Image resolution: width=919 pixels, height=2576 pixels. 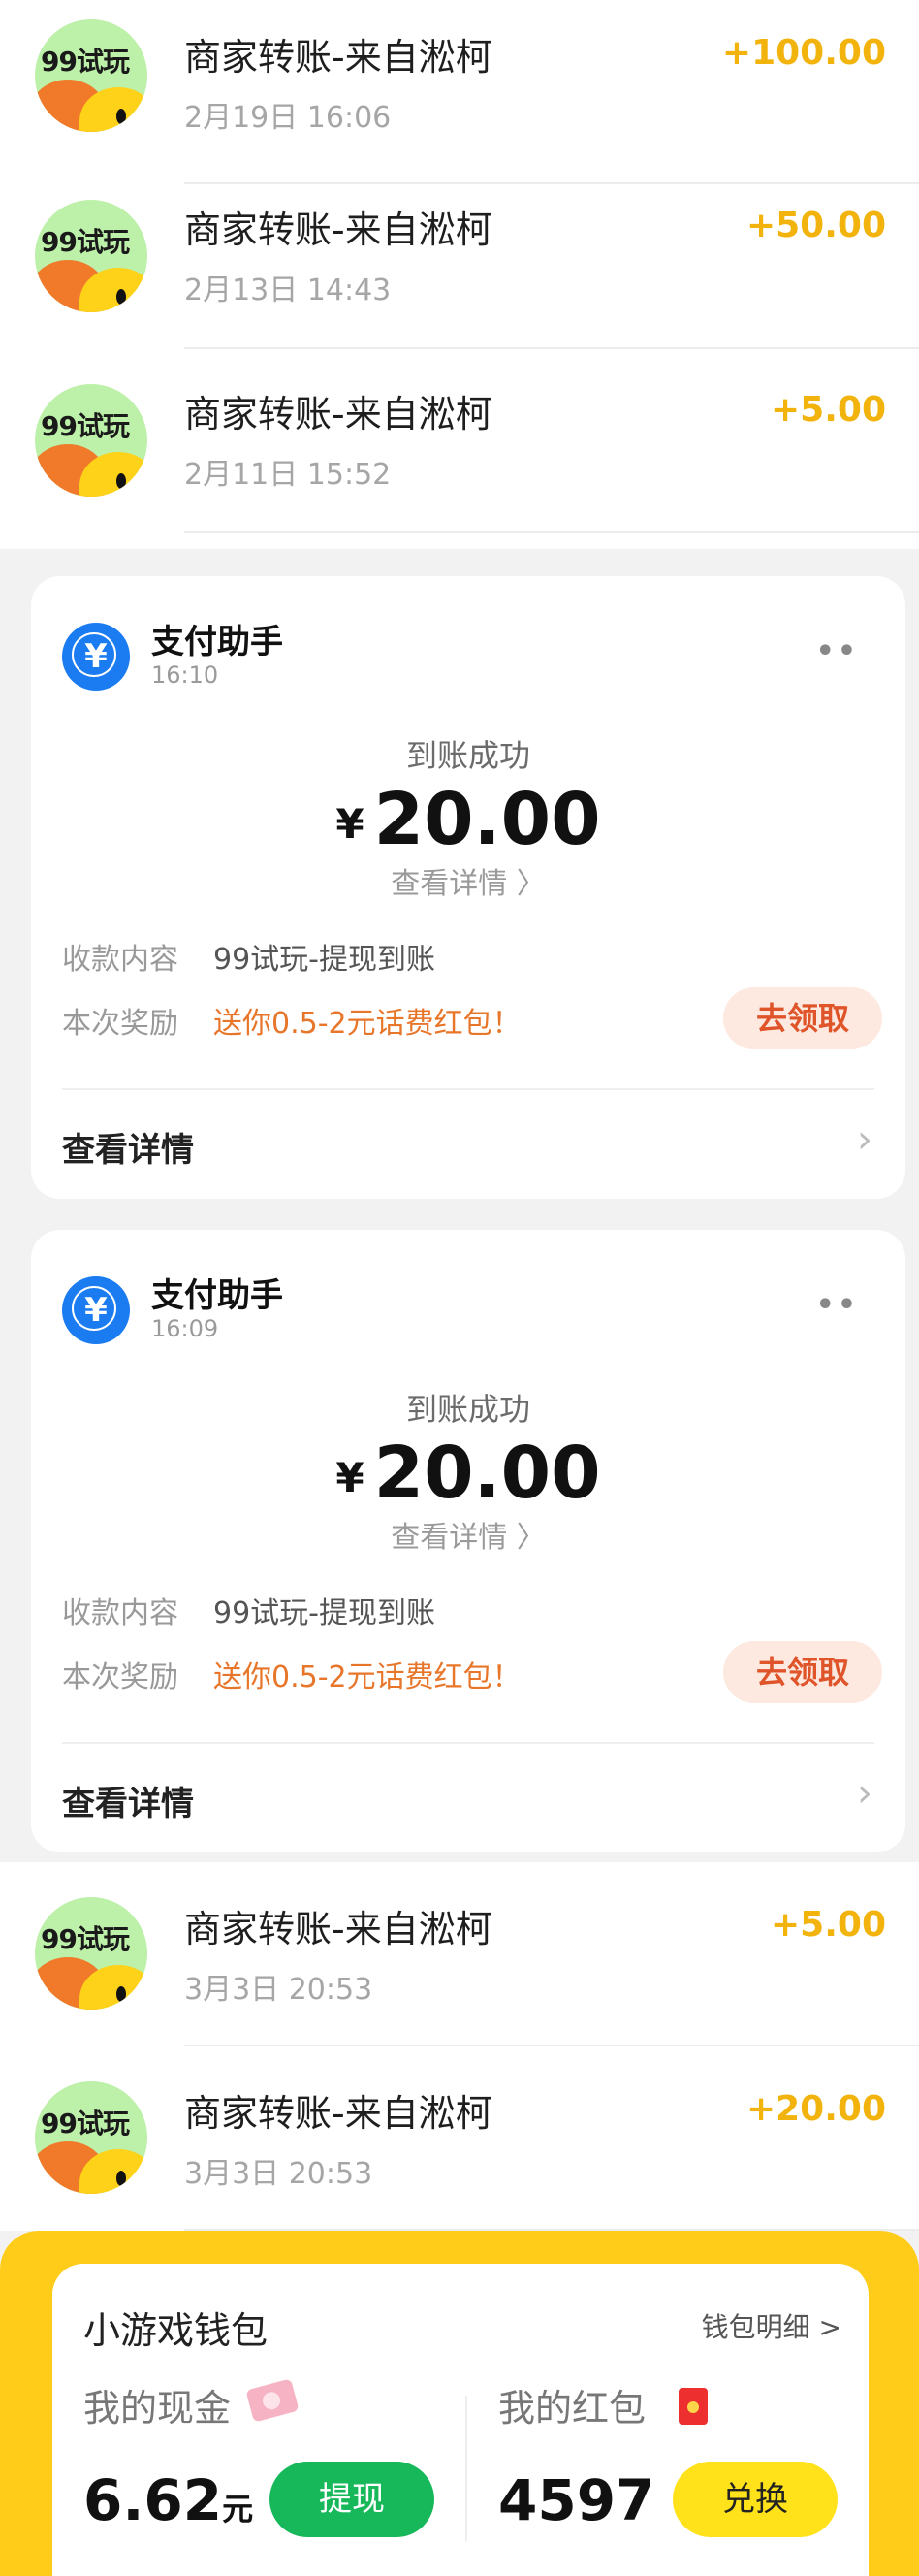 What do you see at coordinates (459, 2138) in the screenshot?
I see `transfer-row: 99试玩 商家转账-来自淞柯 3月3日 20:53 +20.00` at bounding box center [459, 2138].